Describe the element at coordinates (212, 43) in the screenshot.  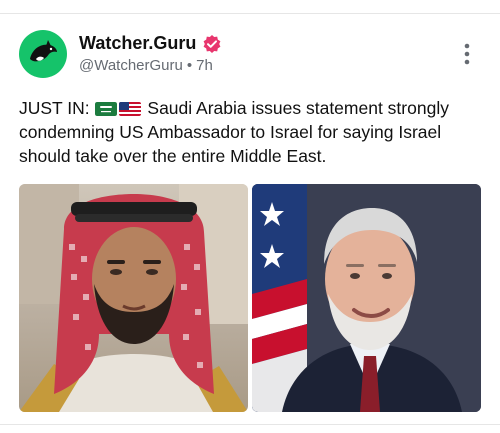
I see `verified-badge-icon` at that location.